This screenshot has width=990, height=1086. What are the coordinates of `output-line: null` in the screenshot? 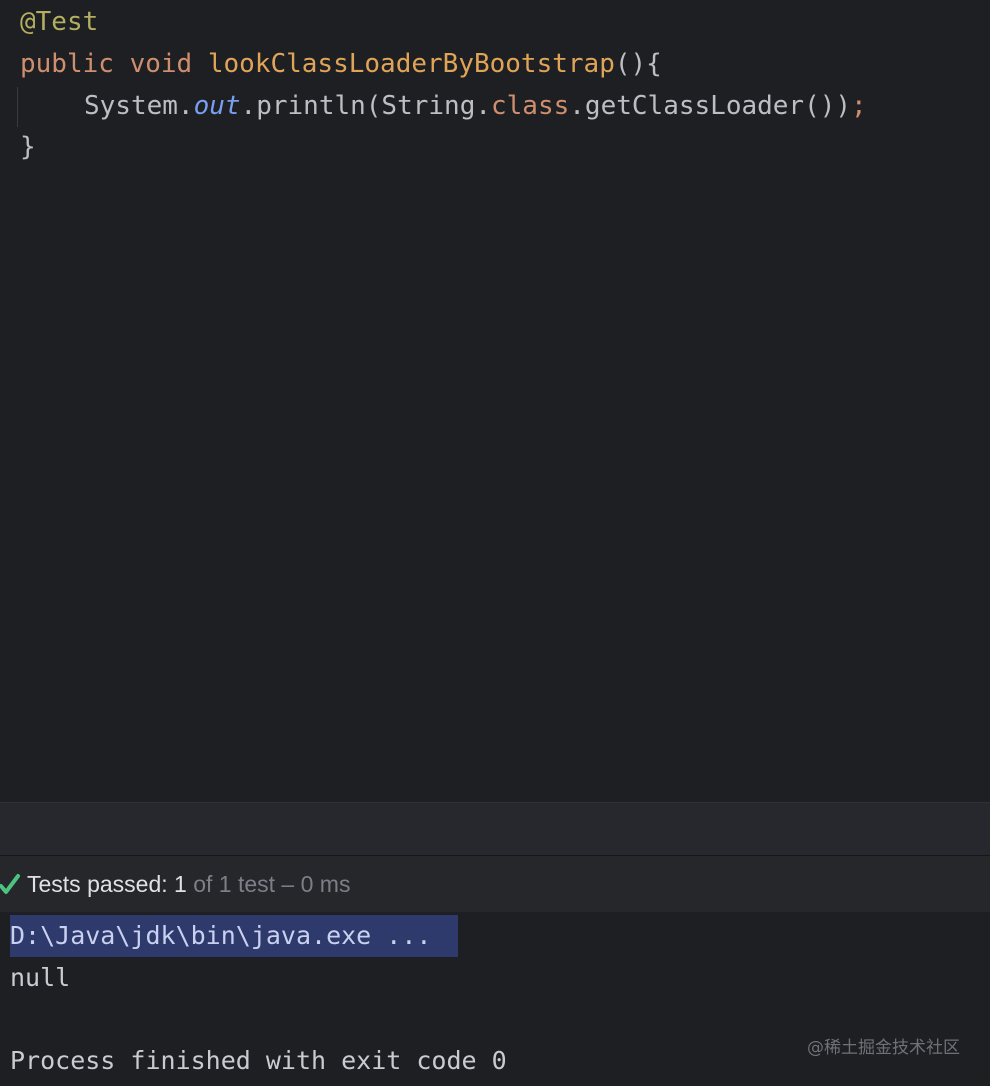 It's located at (40, 977).